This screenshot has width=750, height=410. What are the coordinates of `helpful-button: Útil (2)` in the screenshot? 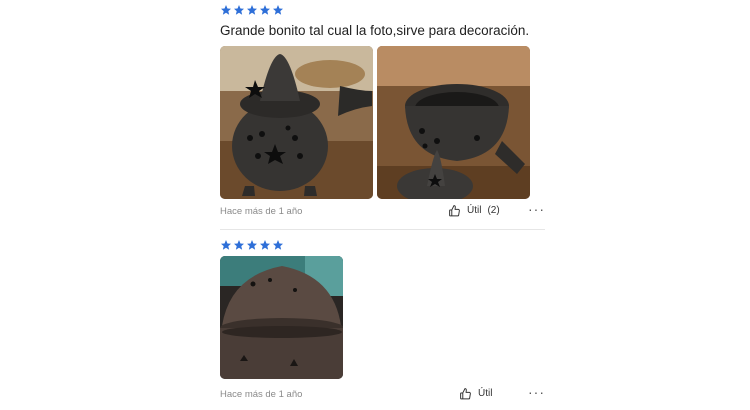 It's located at (474, 210).